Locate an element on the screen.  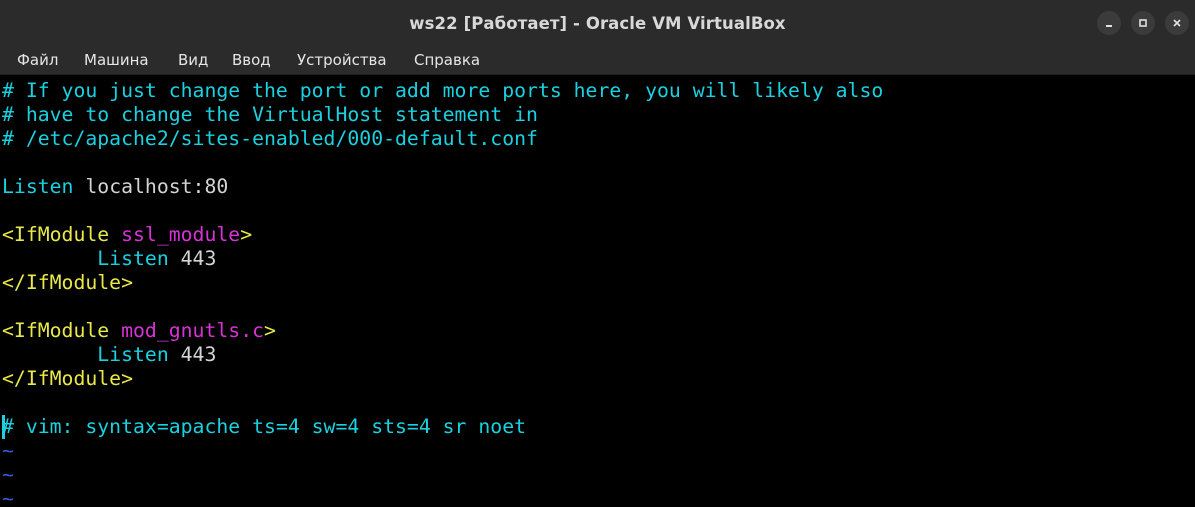
title-bar: ws22 [Работает] - Oracle VM VirtualBox is located at coordinates (597, 23).